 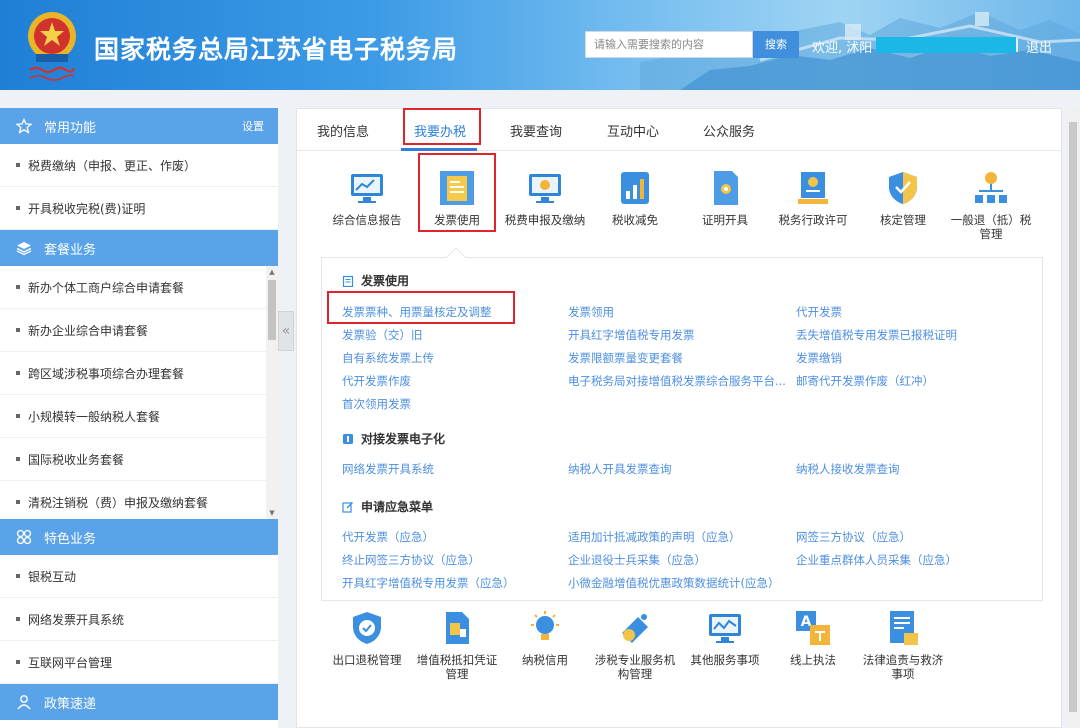 I want to click on service-legal-remedy: 法律追责与救济事项, so click(x=903, y=645).